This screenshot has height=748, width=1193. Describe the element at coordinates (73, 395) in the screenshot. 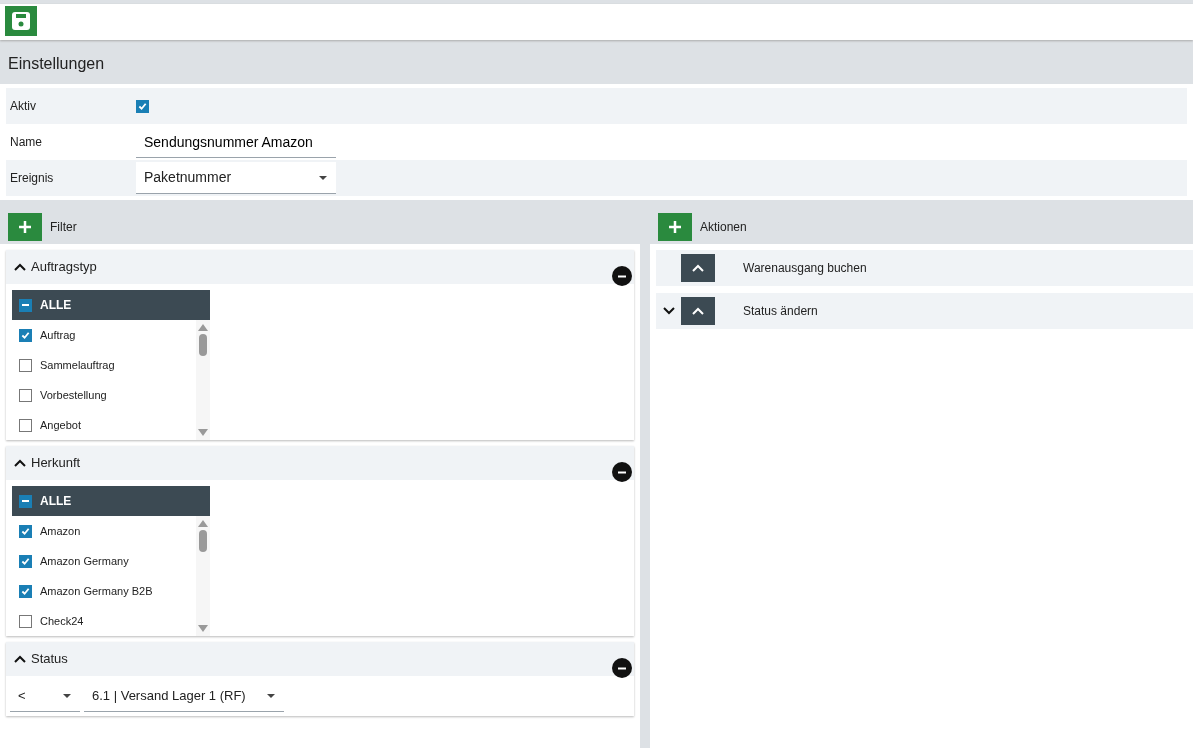

I see `item-label: Vorbestellung` at that location.